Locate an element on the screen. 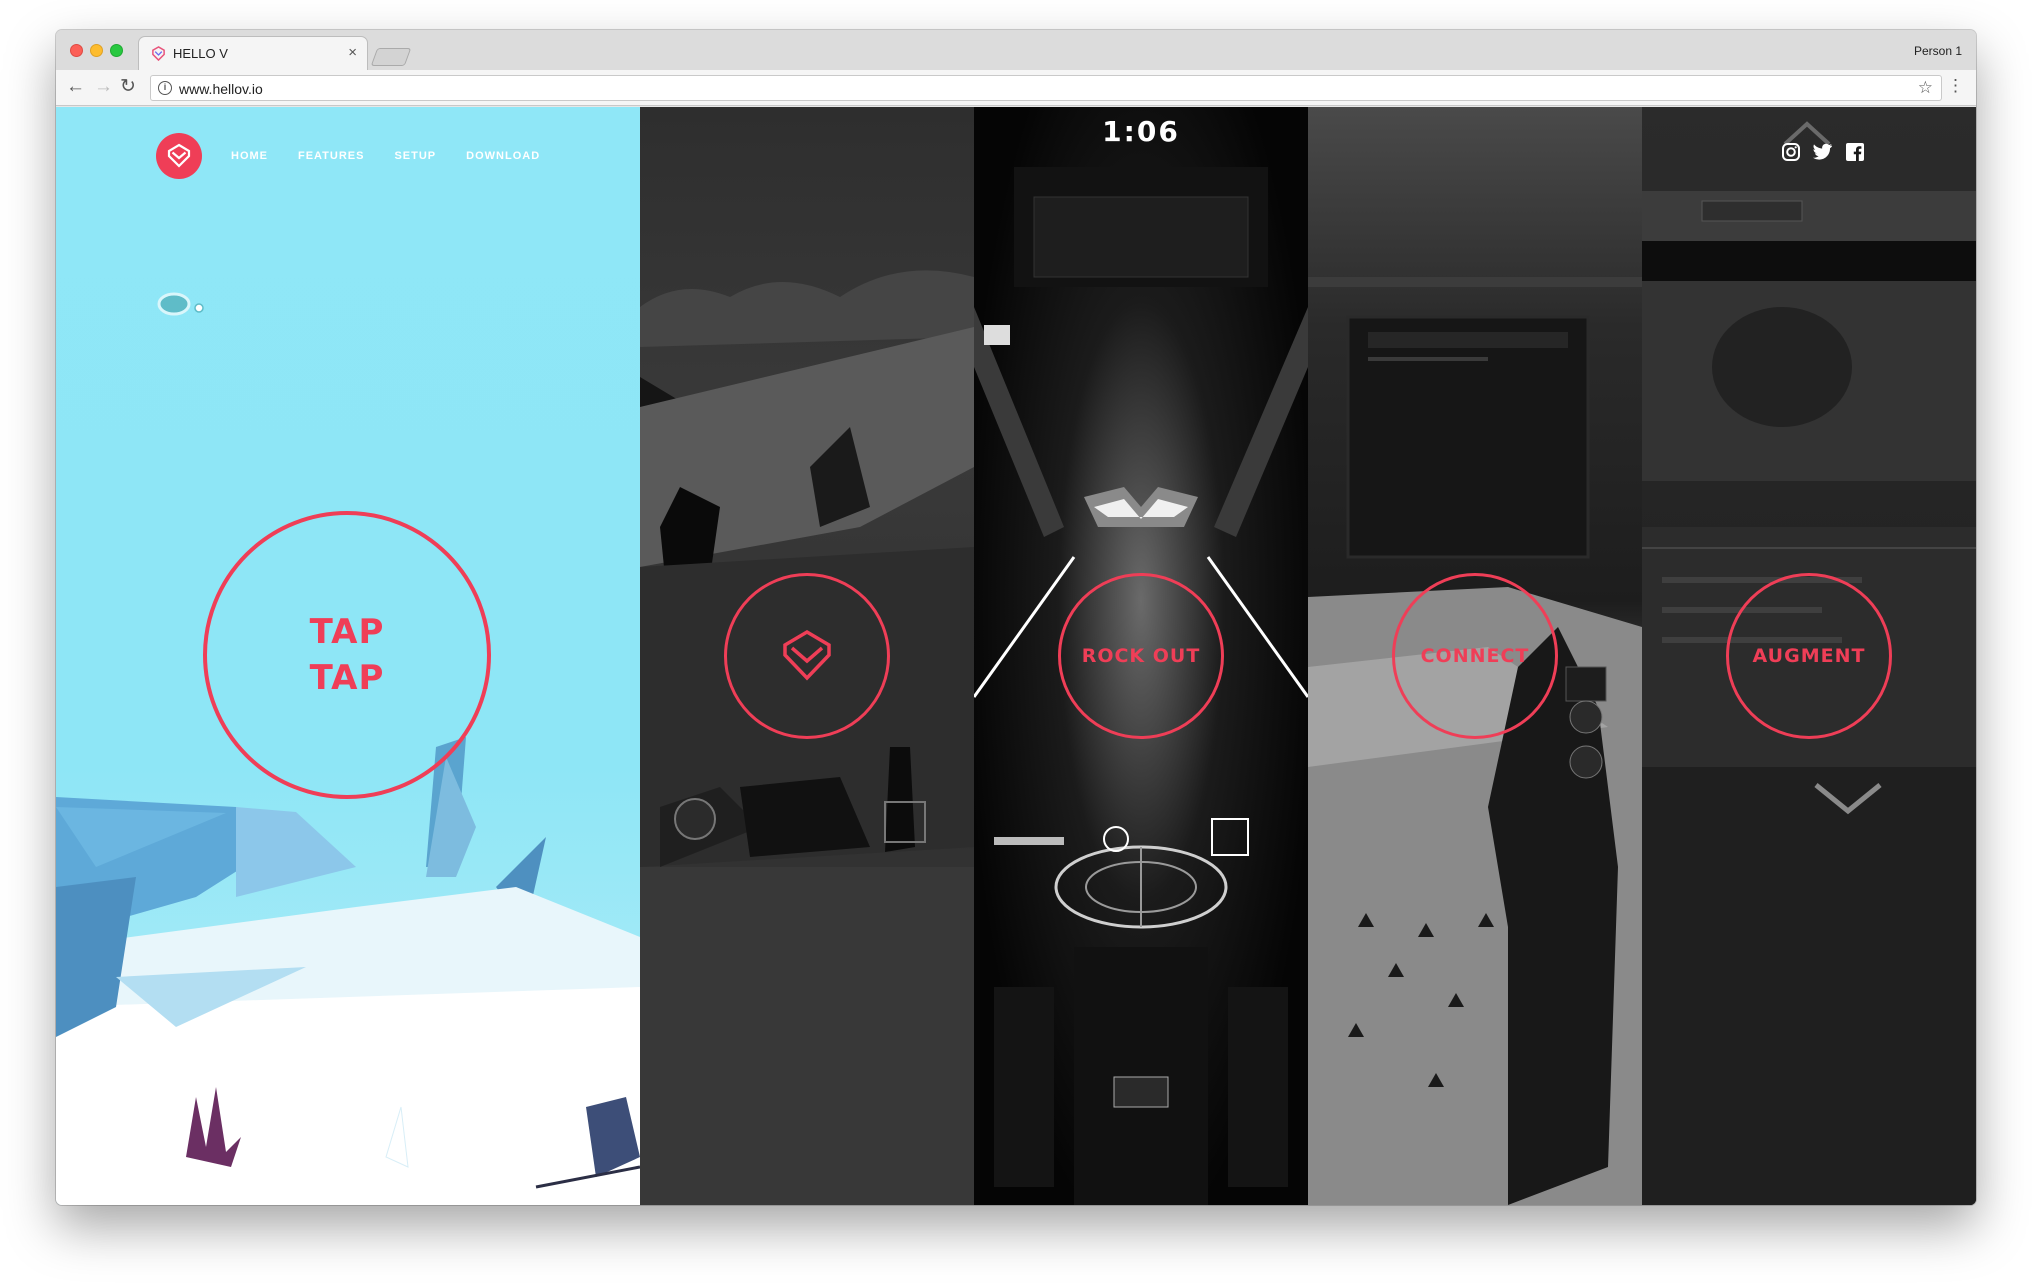 The height and width of the screenshot is (1285, 2032). minimize-window-button is located at coordinates (96, 50).